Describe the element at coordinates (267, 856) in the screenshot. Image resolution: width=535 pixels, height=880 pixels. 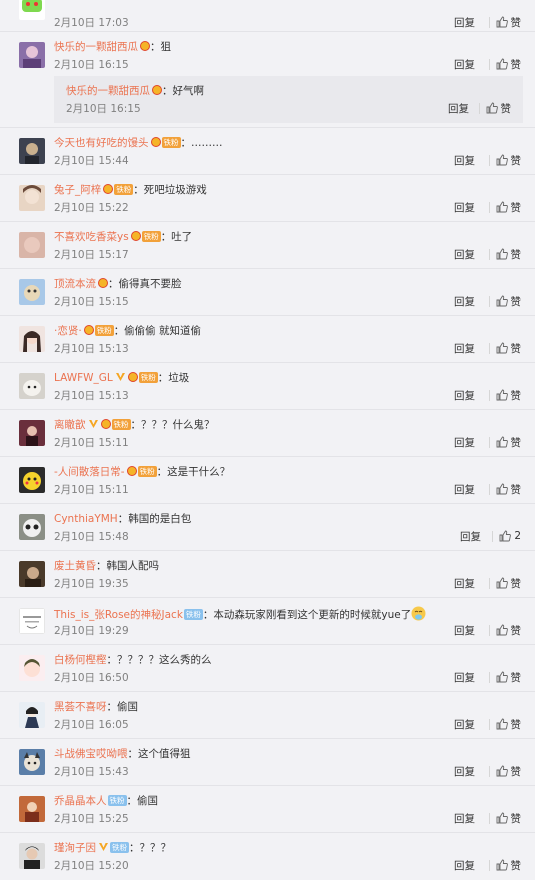
I see `comment-item: 瑾洵子因 铁粉：？？？ 2月10日 15:20 回复 赞` at that location.